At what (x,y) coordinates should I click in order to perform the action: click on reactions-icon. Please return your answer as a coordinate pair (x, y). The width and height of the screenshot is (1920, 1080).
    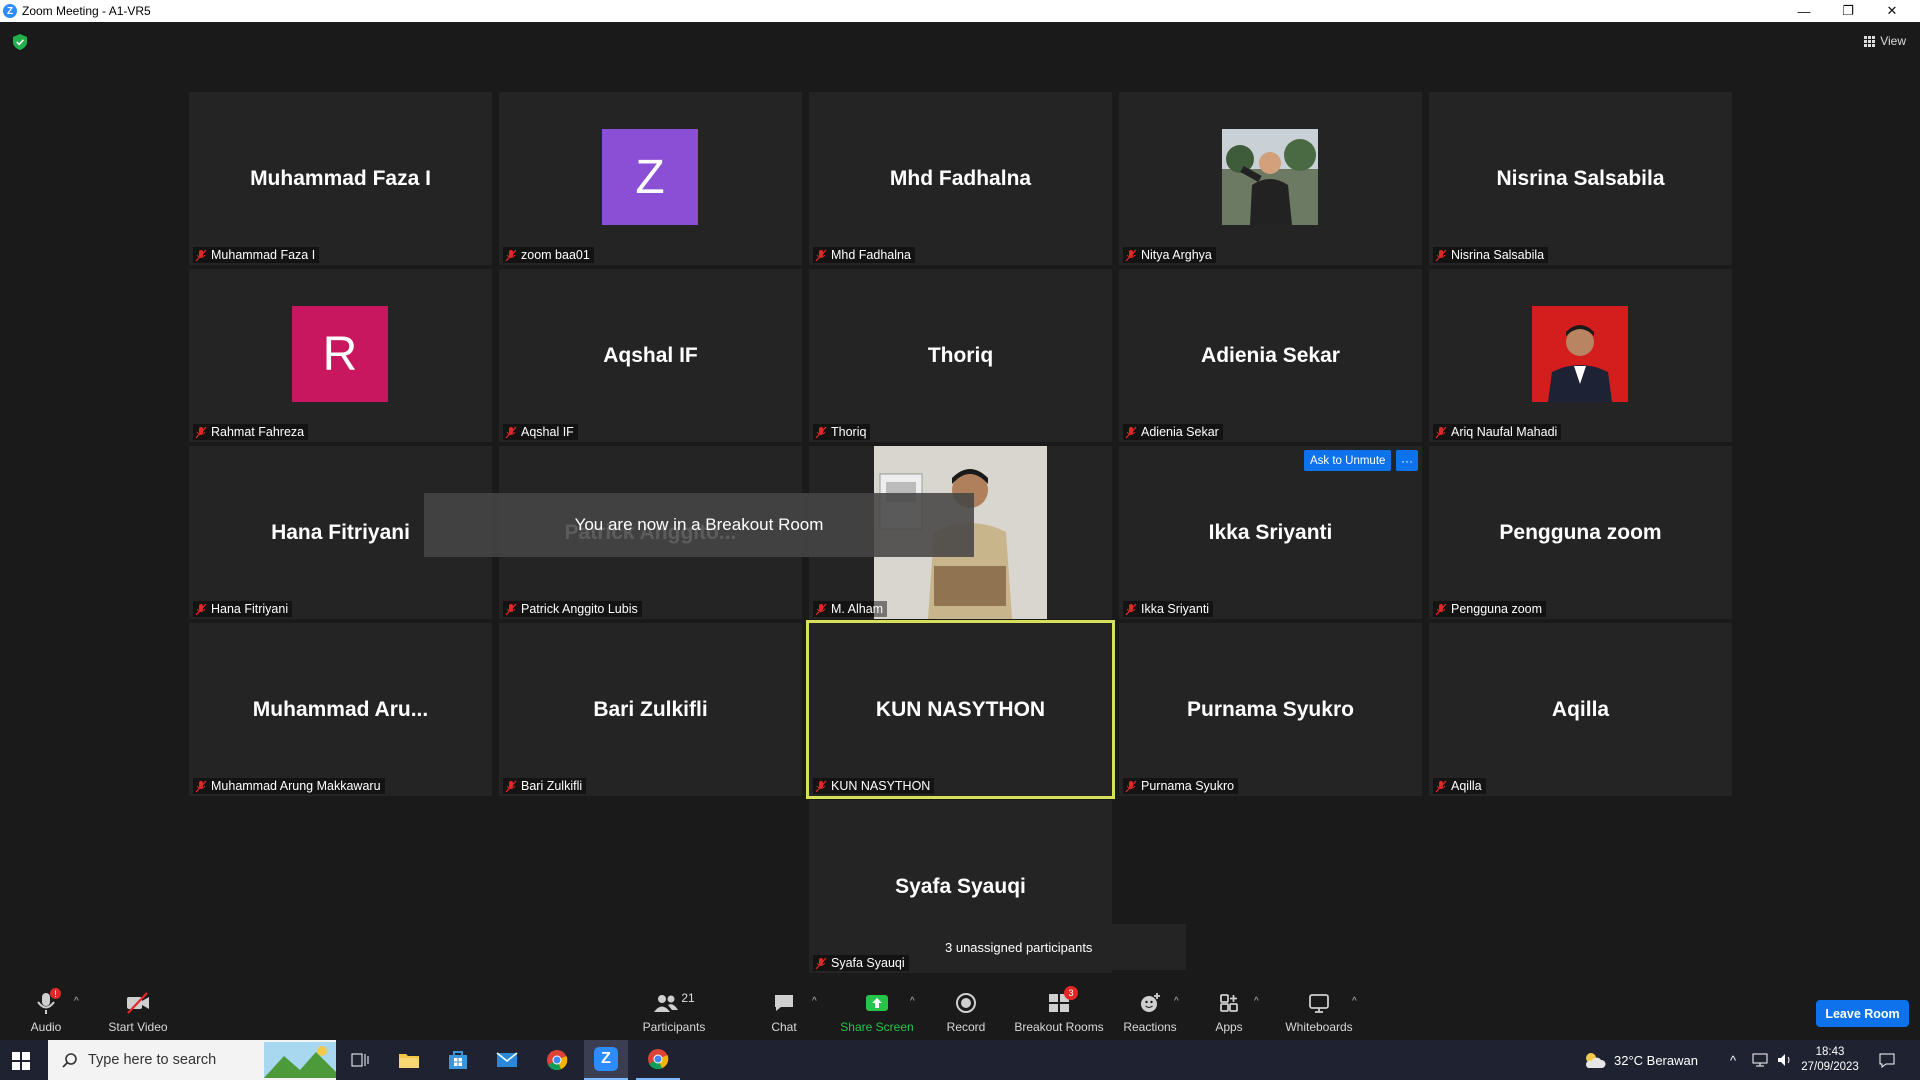
    Looking at the image, I should click on (1150, 1003).